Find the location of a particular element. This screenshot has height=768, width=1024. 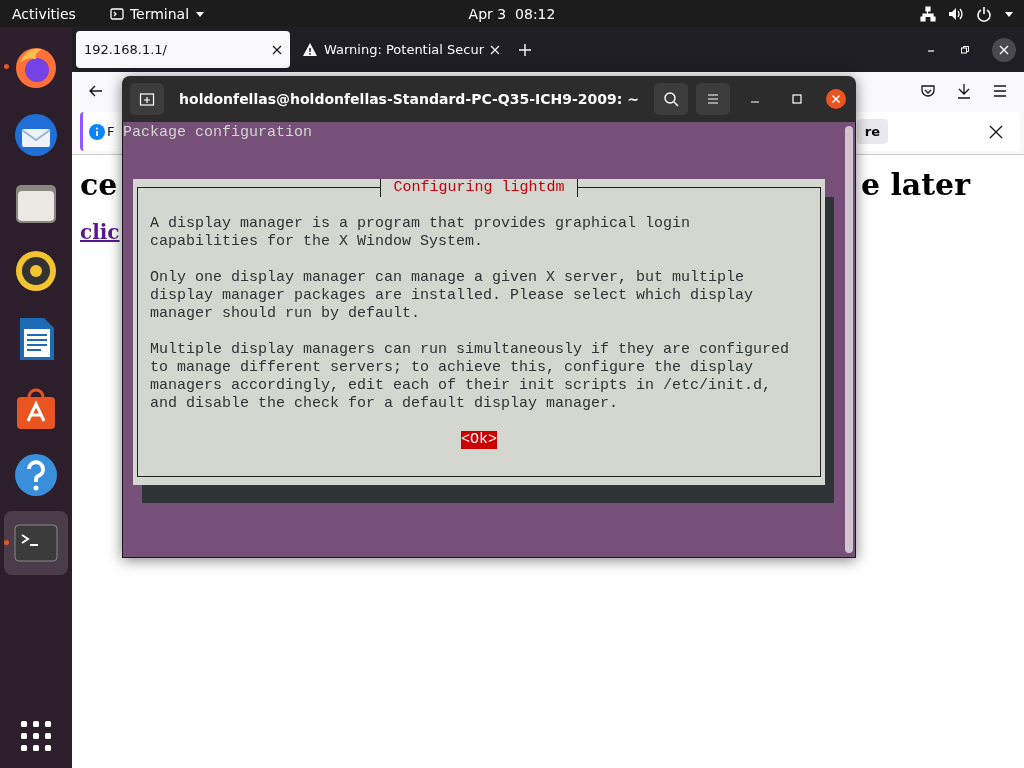

page-heading: e later is located at coordinates (915, 184).